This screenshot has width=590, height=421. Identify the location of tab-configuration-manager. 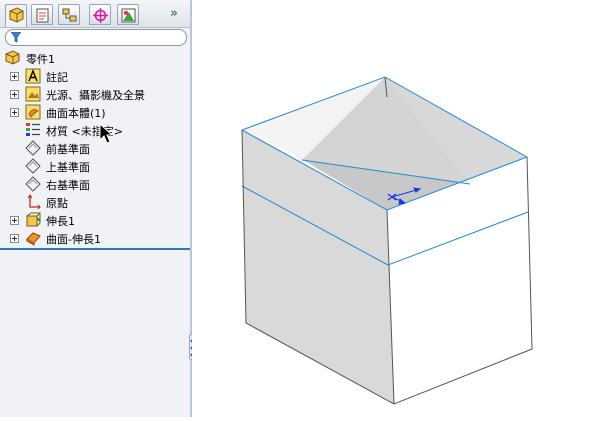
(69, 14).